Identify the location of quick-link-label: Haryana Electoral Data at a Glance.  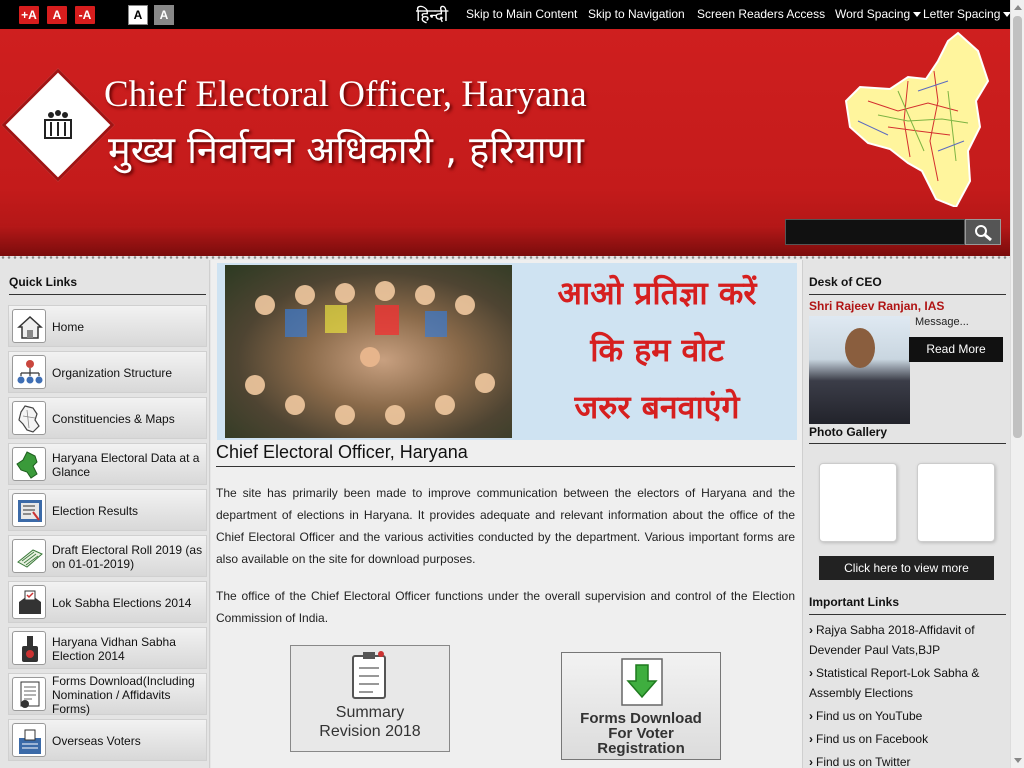
(126, 465).